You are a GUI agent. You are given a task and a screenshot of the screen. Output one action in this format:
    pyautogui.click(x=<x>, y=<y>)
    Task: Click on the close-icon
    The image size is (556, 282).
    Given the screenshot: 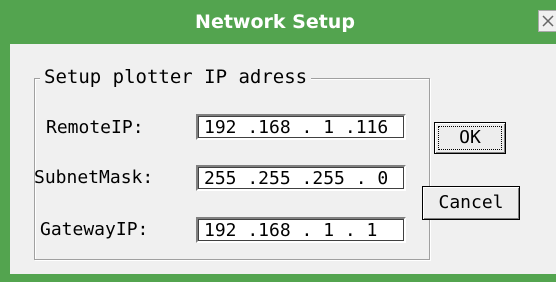 What is the action you would take?
    pyautogui.click(x=548, y=21)
    